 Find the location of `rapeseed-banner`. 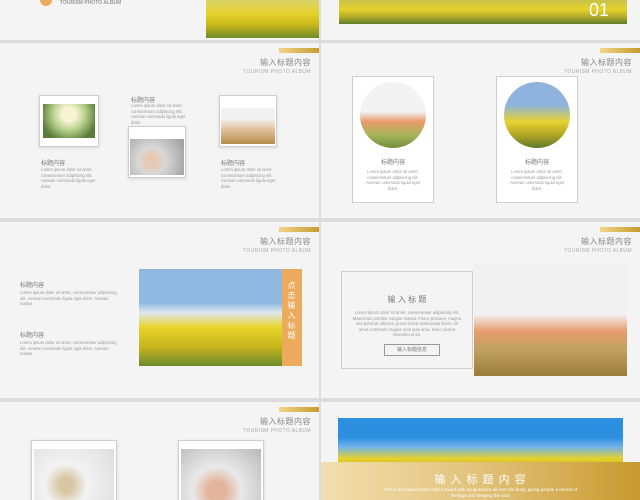

rapeseed-banner is located at coordinates (483, 12).